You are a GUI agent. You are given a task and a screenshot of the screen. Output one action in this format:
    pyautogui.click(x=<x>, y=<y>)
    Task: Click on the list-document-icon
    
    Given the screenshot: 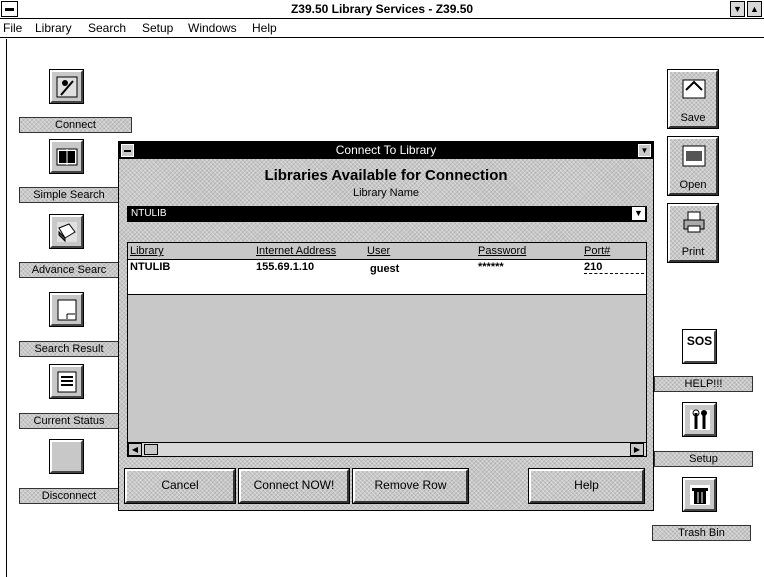 What is the action you would take?
    pyautogui.click(x=67, y=382)
    